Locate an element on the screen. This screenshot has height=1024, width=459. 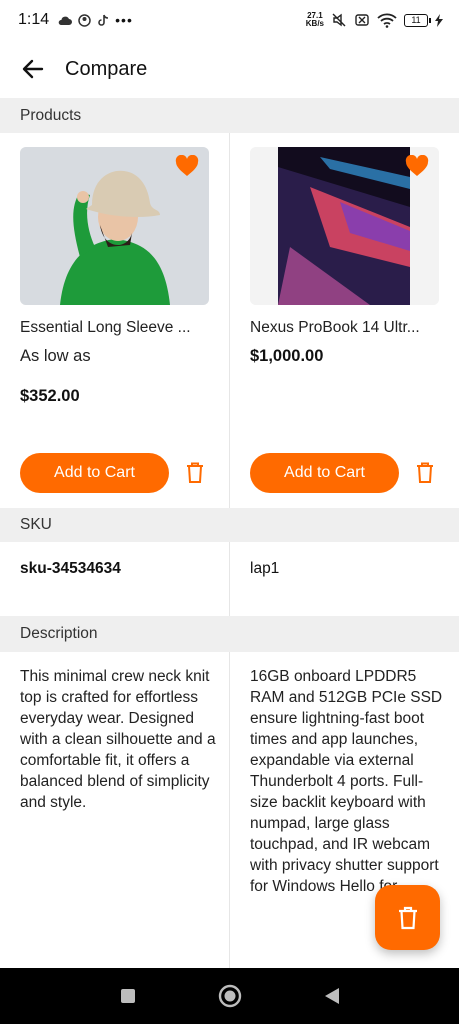
network-speed: 27.1 KB/s is located at coordinates (315, 20).